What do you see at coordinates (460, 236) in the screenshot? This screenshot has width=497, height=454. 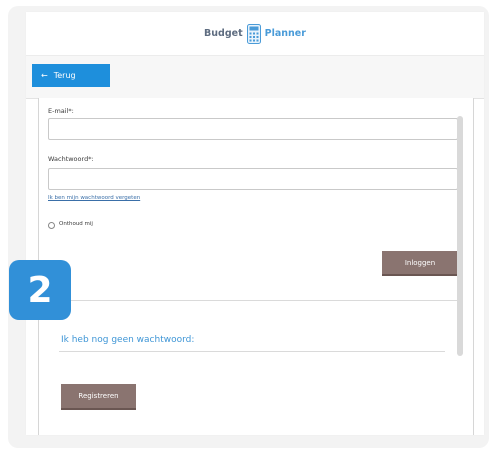 I see `scrollbar` at bounding box center [460, 236].